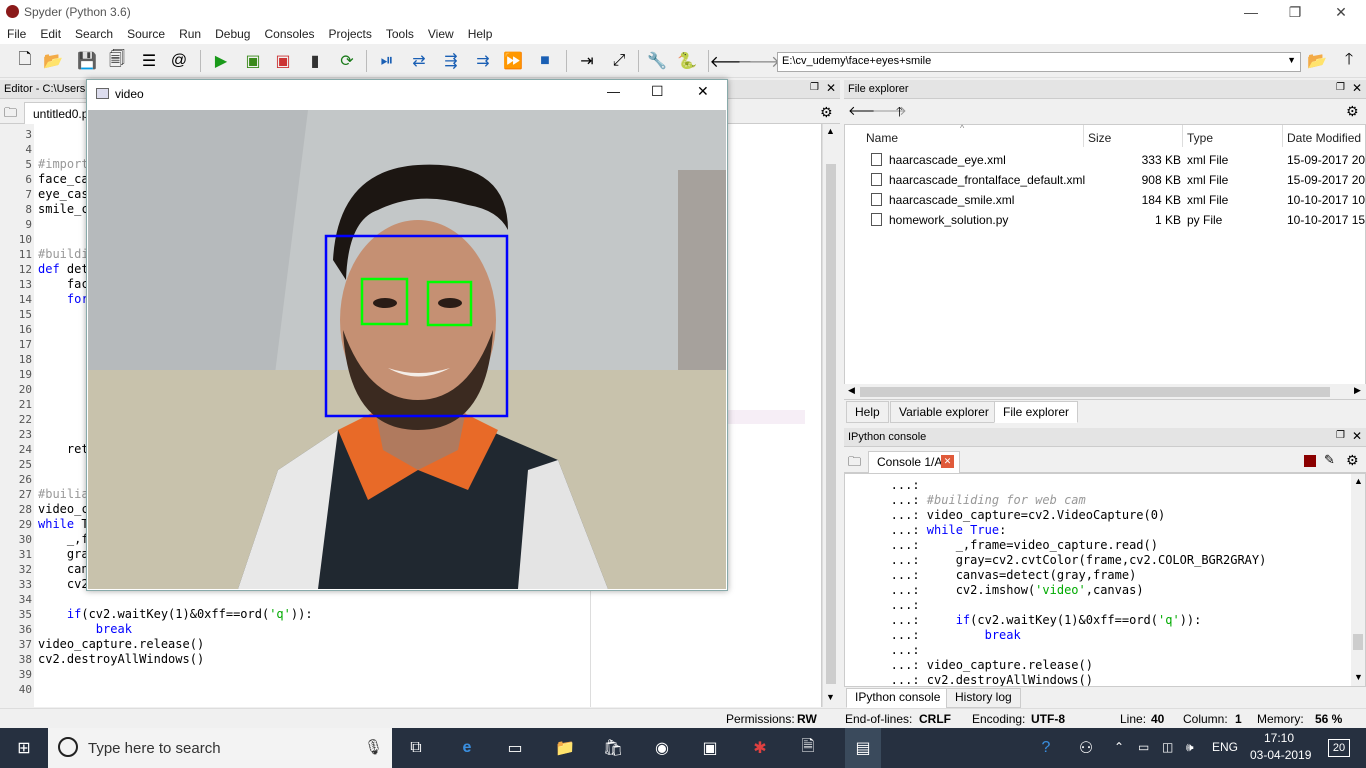  I want to click on scroll-left-icon: ◀, so click(851, 390).